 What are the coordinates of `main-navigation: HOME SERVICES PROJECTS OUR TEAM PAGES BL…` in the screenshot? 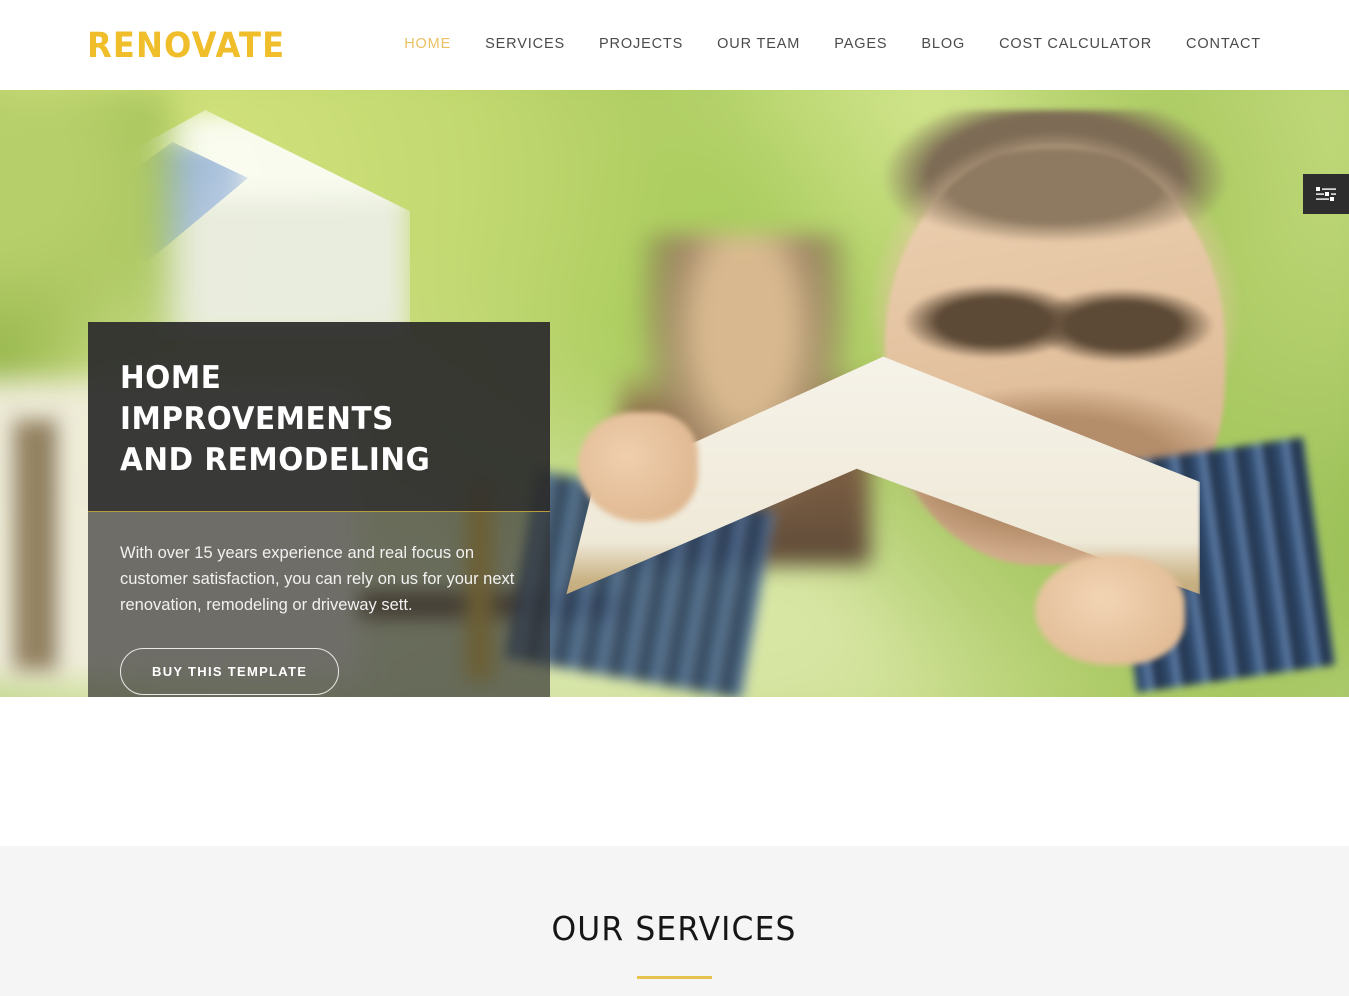 It's located at (824, 44).